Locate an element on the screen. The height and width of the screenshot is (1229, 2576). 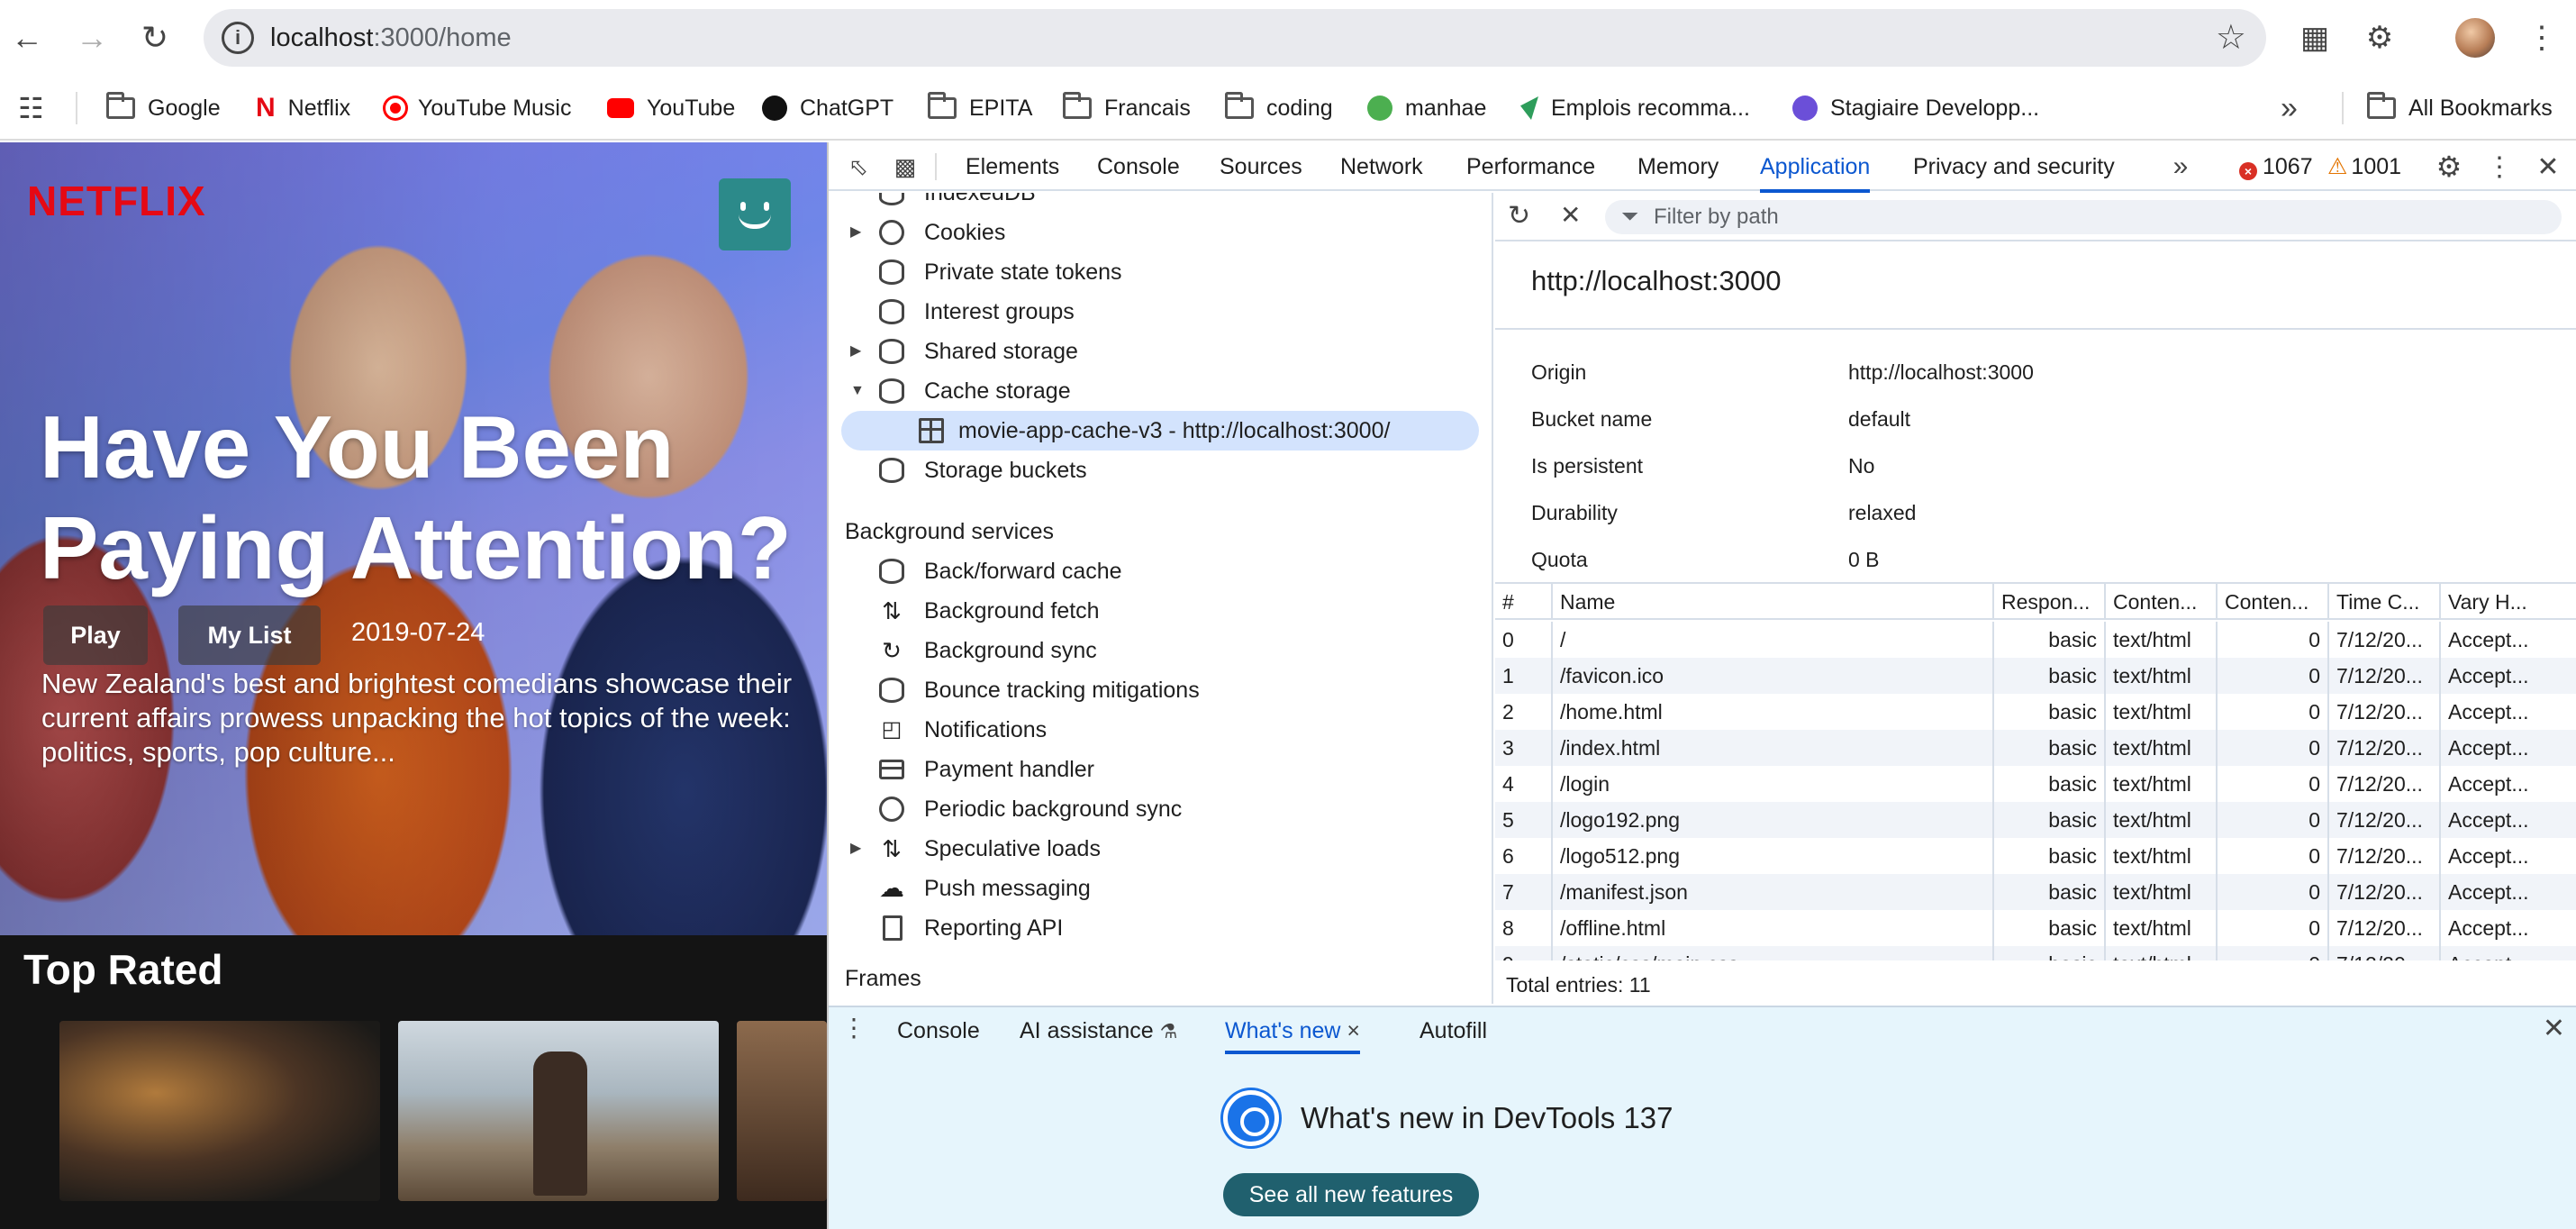
filter-by-path-input: ⏷ Filter by path is located at coordinates (2083, 217).